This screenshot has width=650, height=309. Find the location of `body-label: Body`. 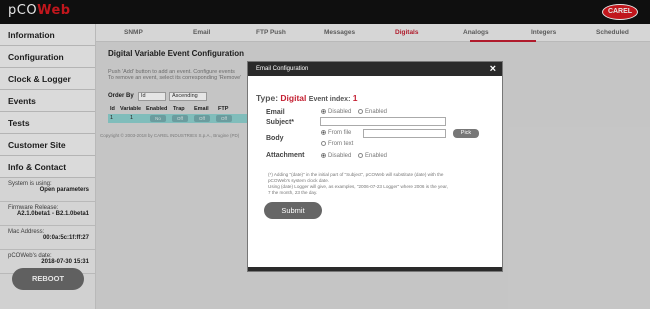

body-label: Body is located at coordinates (275, 138).